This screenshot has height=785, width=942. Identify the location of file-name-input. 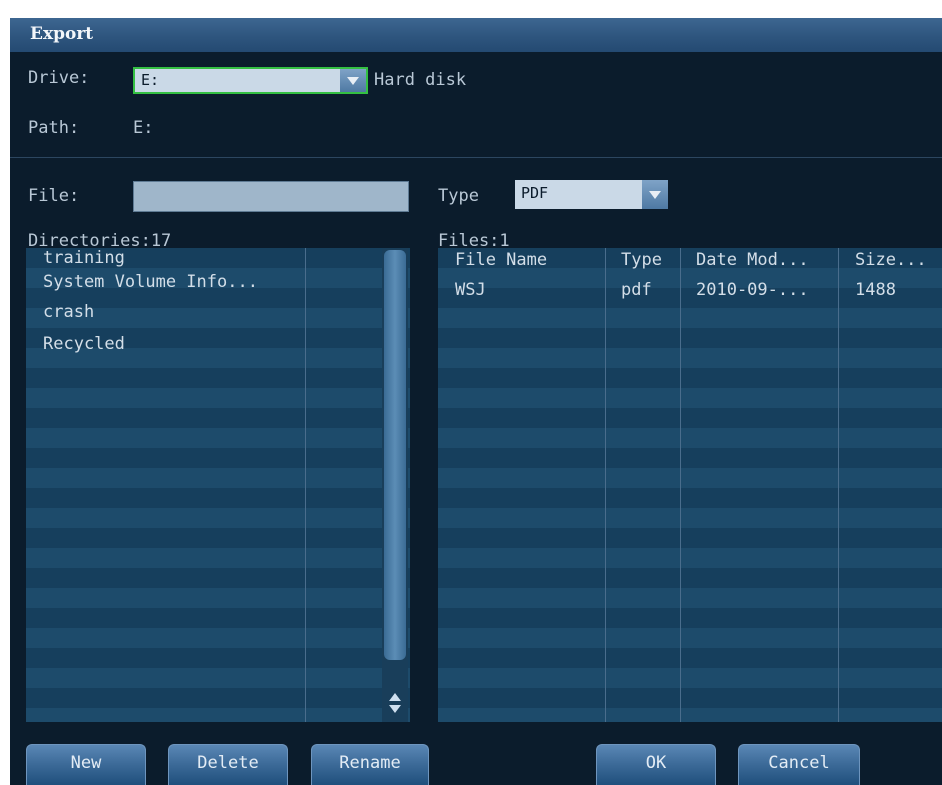
(271, 196).